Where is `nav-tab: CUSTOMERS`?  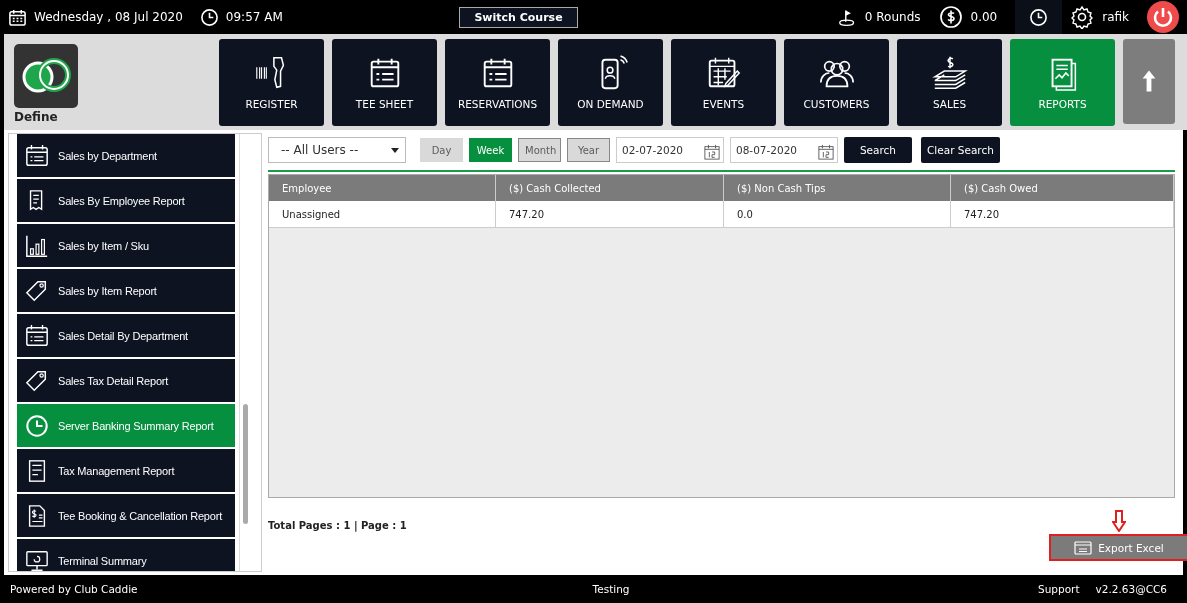
nav-tab: CUSTOMERS is located at coordinates (836, 82).